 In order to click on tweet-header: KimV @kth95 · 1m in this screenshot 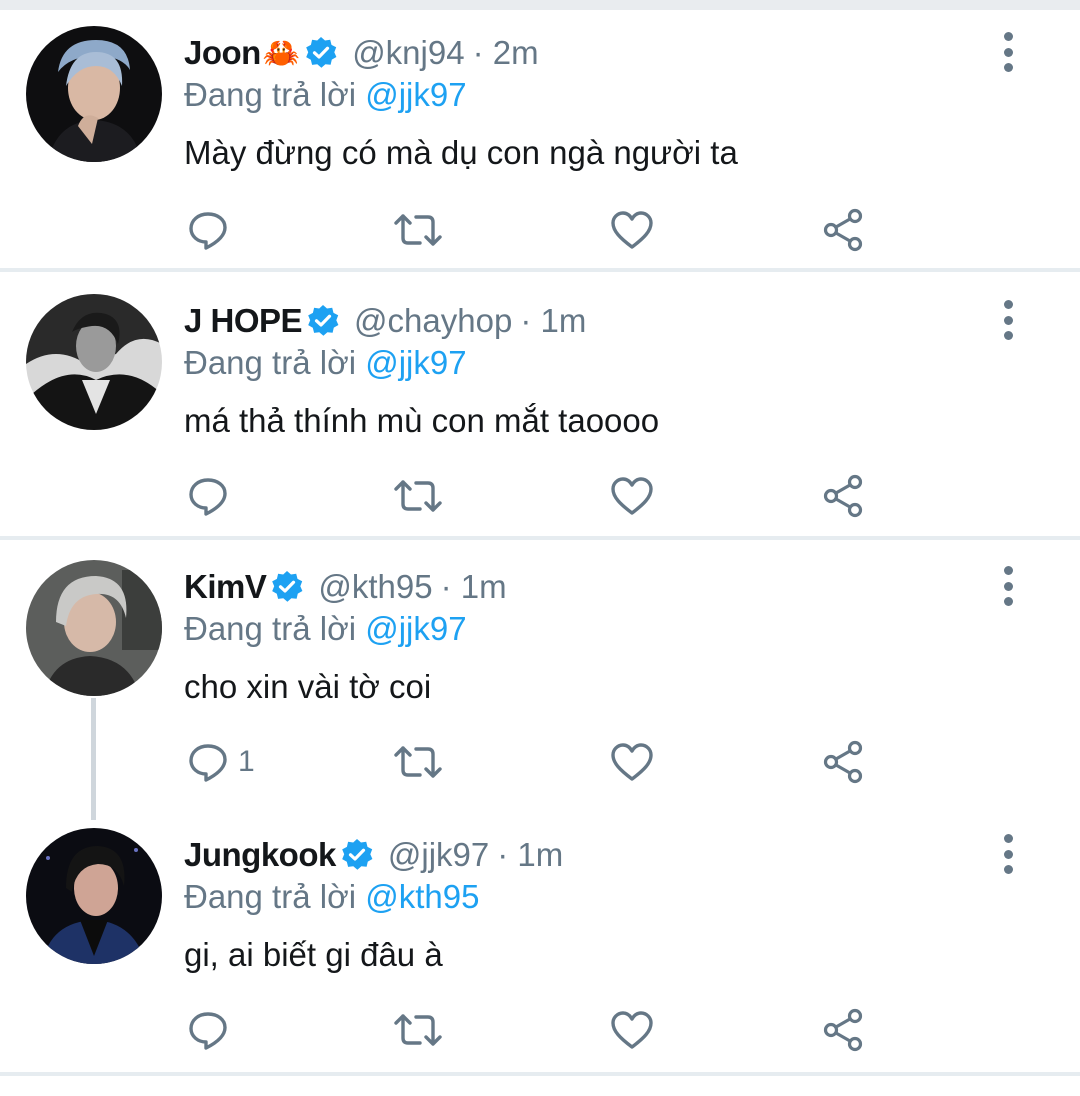, I will do `click(345, 587)`.